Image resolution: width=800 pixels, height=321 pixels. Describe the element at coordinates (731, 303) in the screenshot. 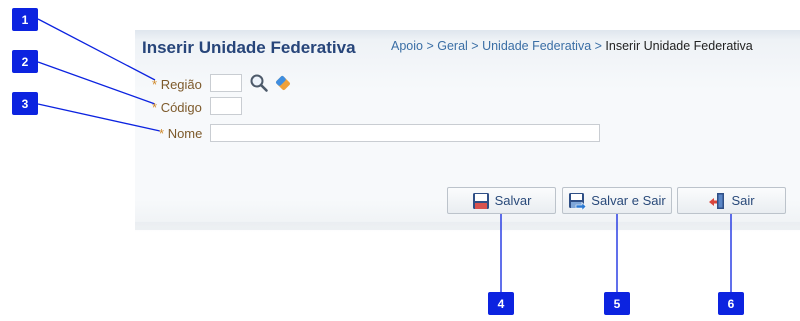

I see `callout-marker-6: 6` at that location.